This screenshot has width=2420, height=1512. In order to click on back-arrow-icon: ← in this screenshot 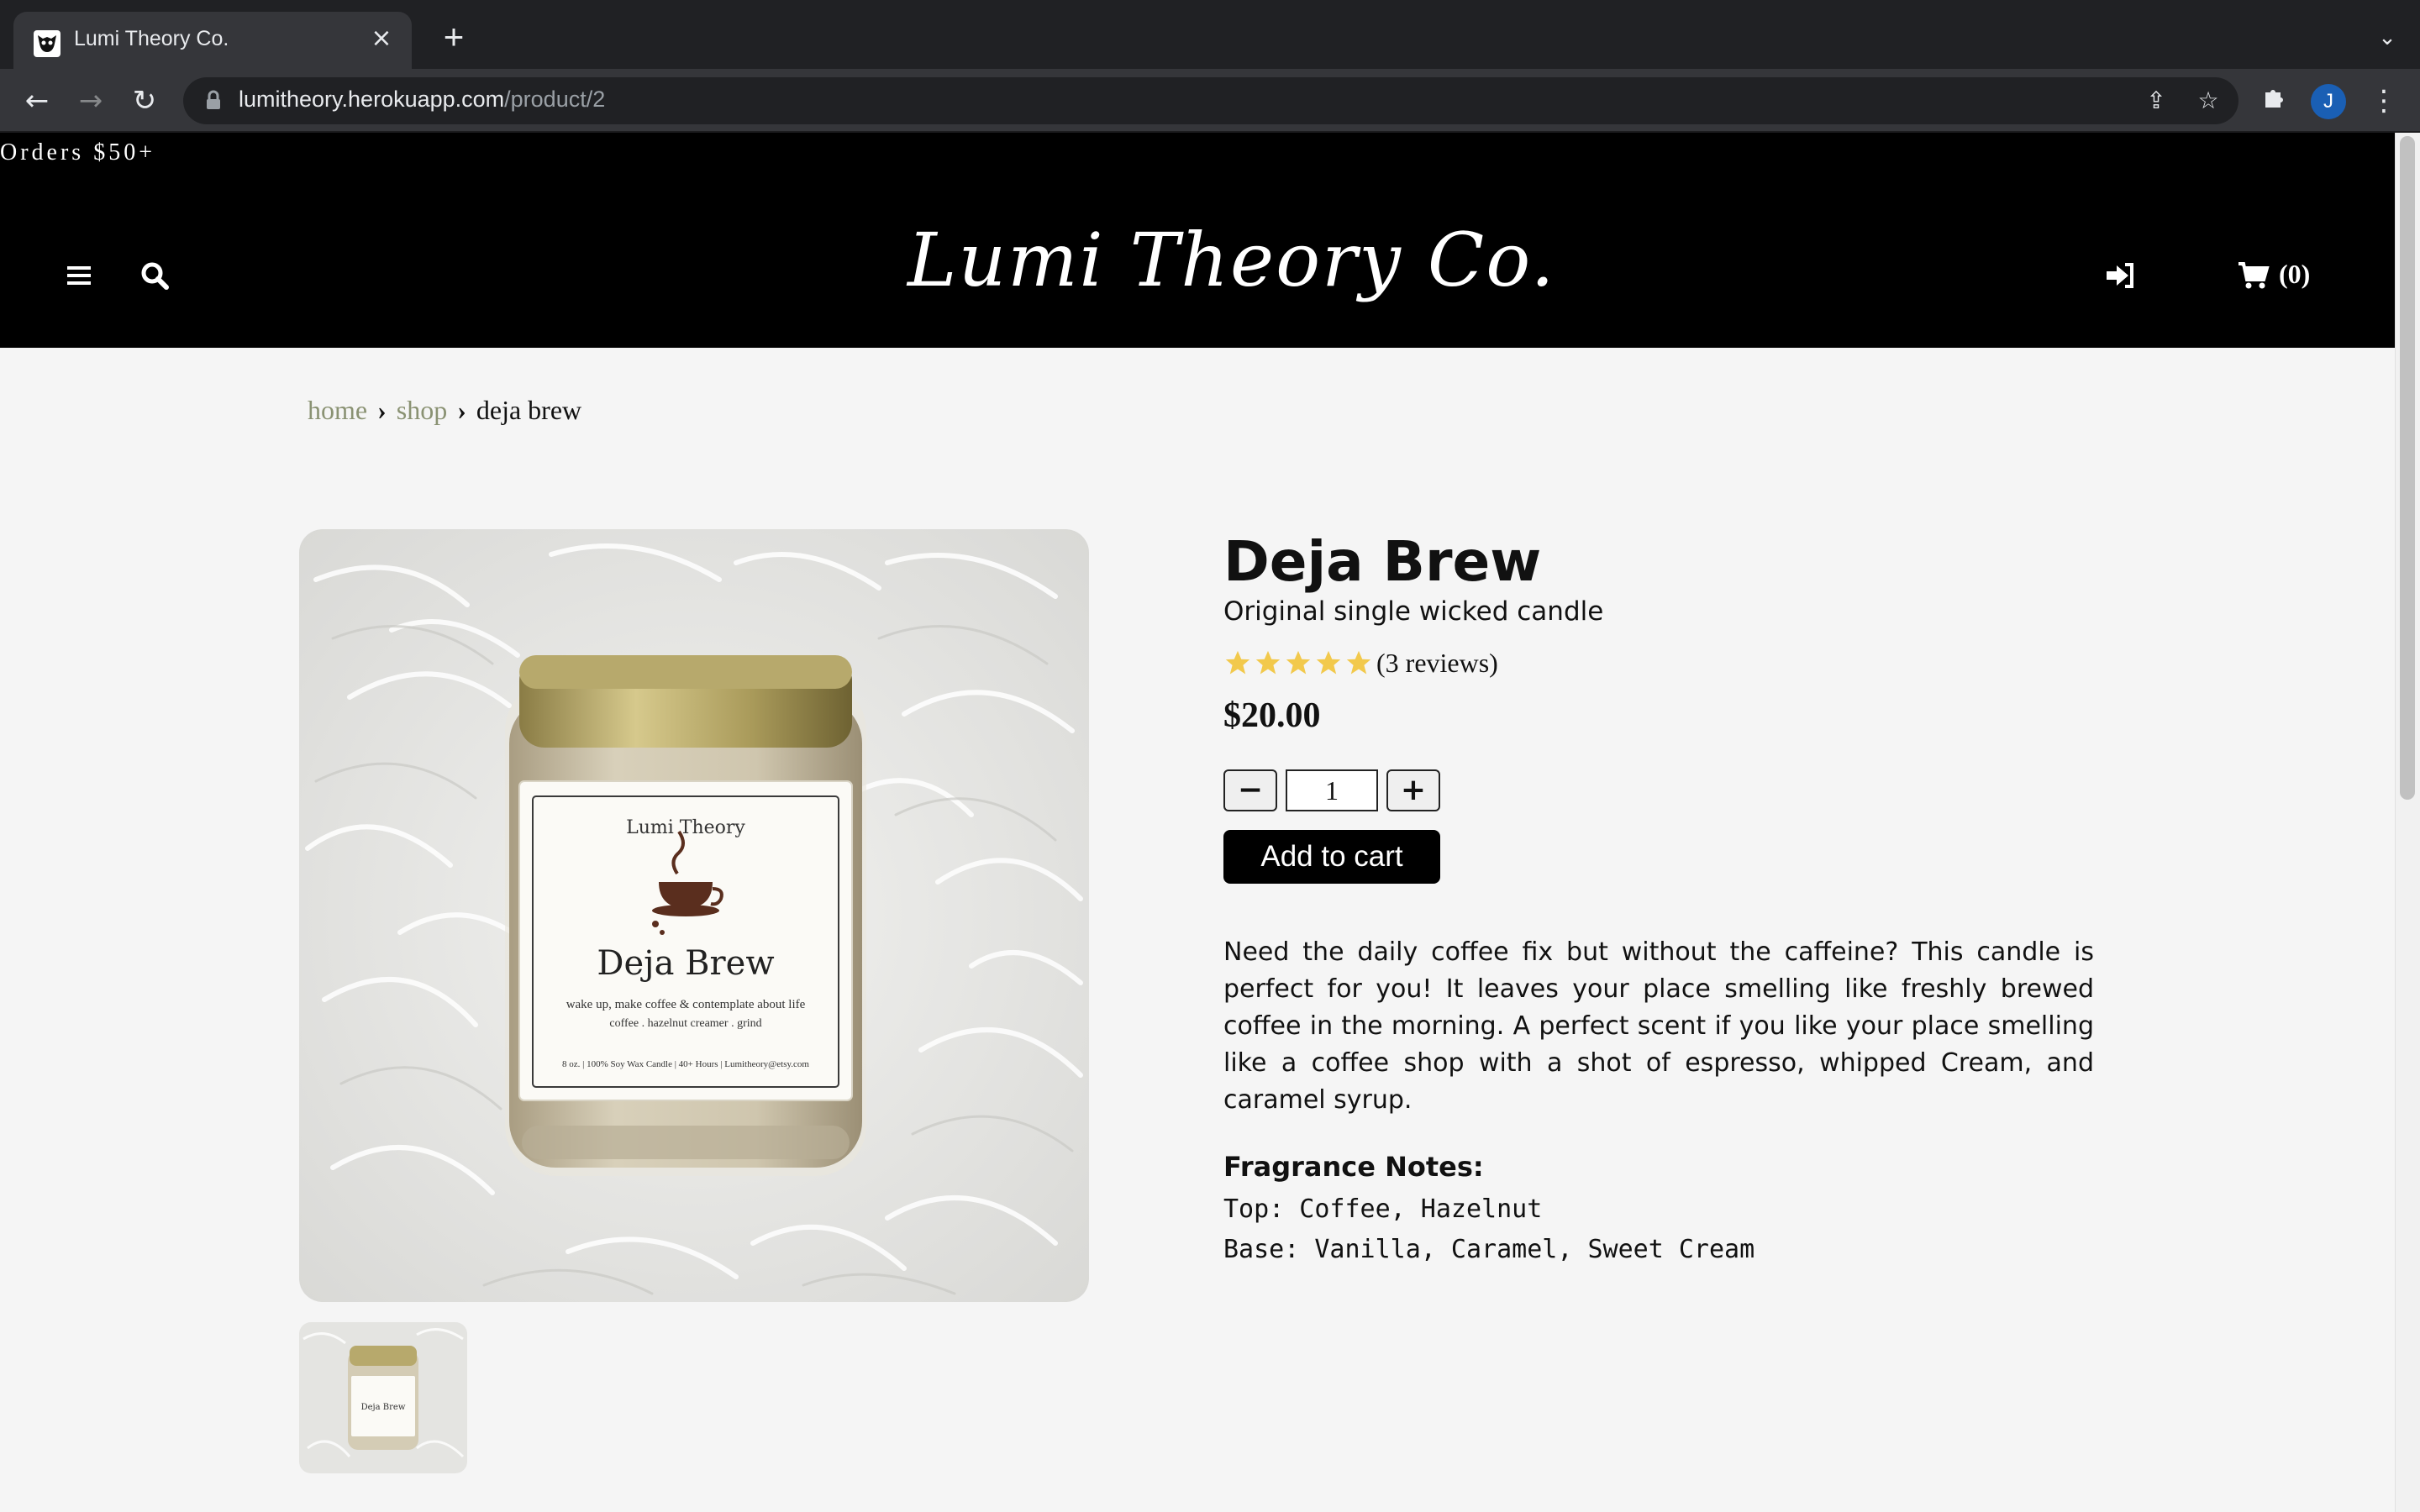, I will do `click(37, 101)`.